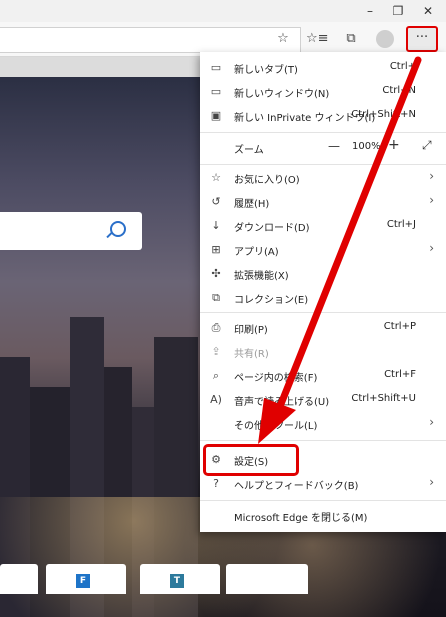 This screenshot has height=617, width=446. What do you see at coordinates (427, 145) in the screenshot?
I see `fullscreen-icon: ⤢` at bounding box center [427, 145].